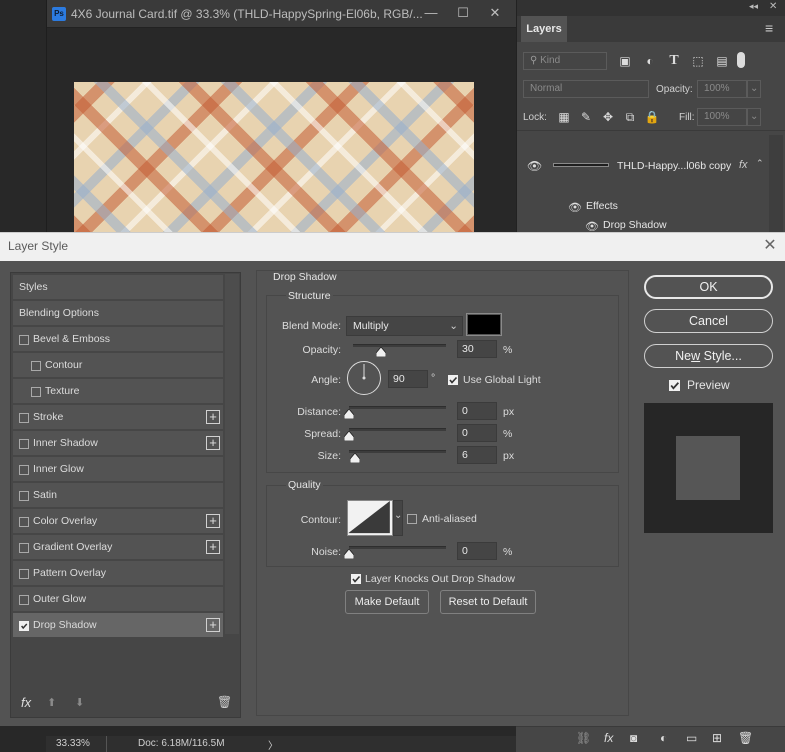  I want to click on fx-icon: fx, so click(743, 165).